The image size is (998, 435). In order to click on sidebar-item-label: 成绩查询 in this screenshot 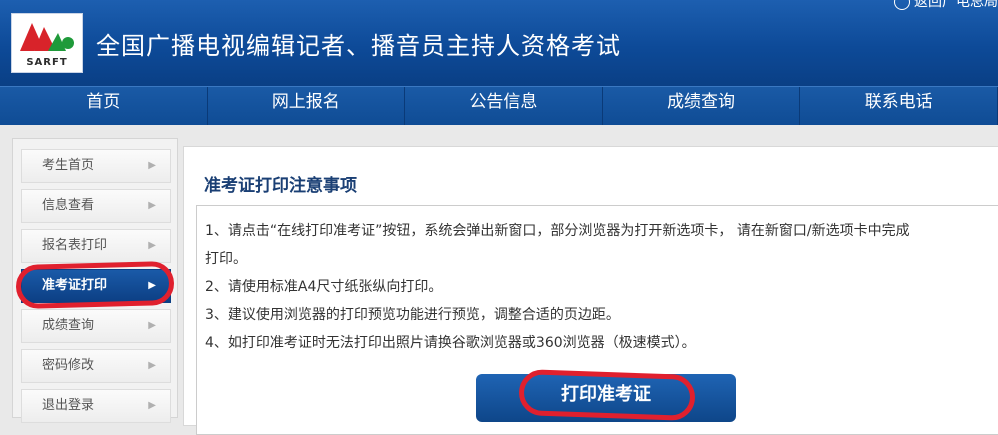, I will do `click(68, 325)`.